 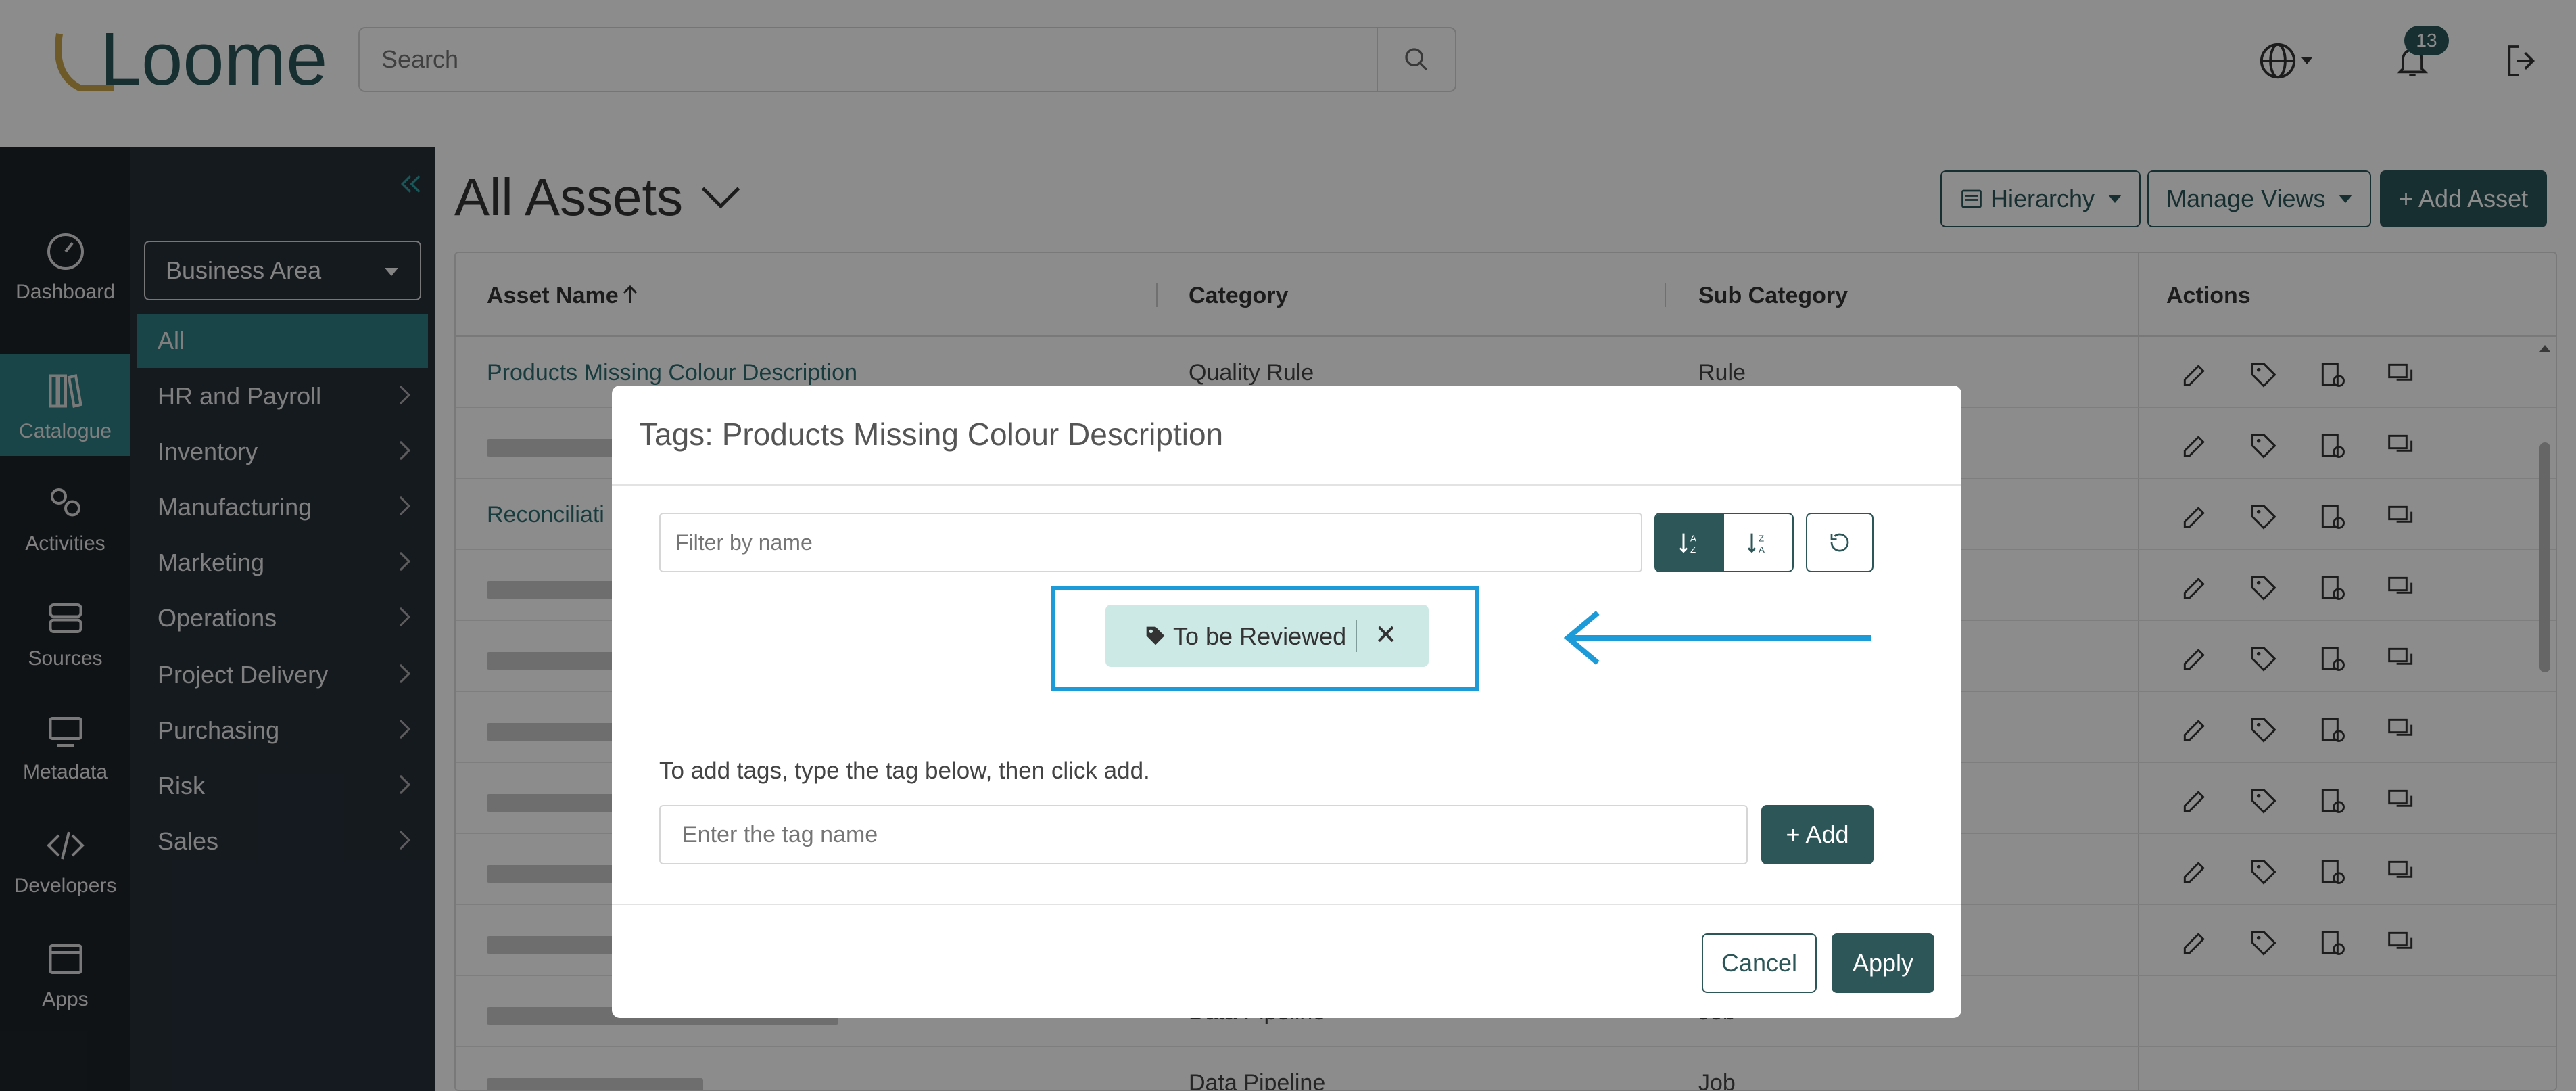 I want to click on sort-button-group: AZ ZA, so click(x=1724, y=542).